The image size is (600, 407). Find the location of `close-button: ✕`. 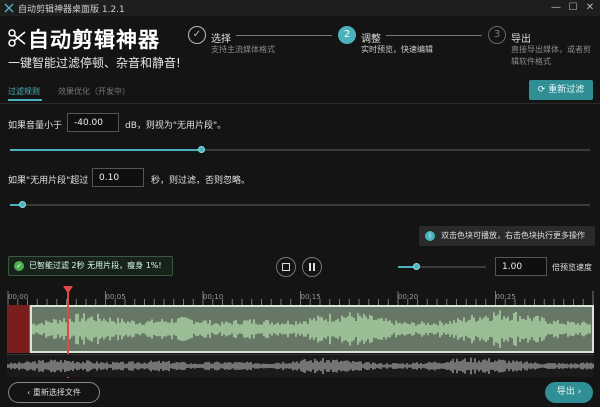

close-button: ✕ is located at coordinates (590, 8).